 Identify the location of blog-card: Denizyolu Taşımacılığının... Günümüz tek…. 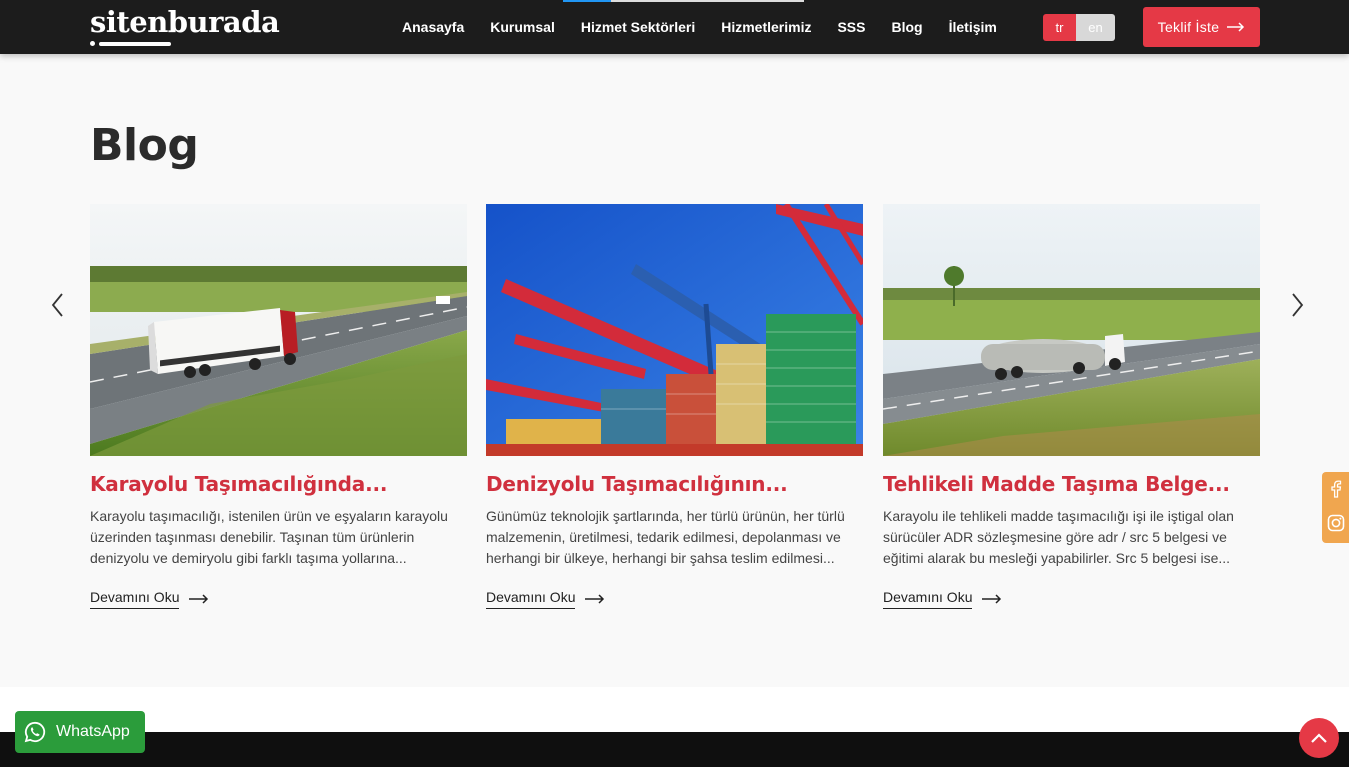
(674, 406).